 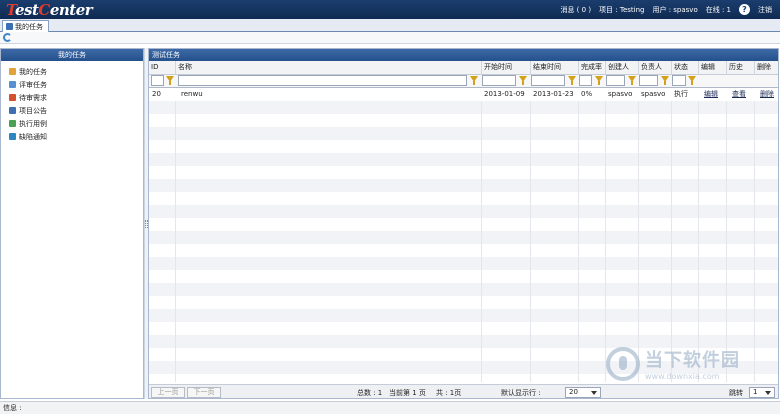 What do you see at coordinates (573, 392) in the screenshot?
I see `per-page-value: 20` at bounding box center [573, 392].